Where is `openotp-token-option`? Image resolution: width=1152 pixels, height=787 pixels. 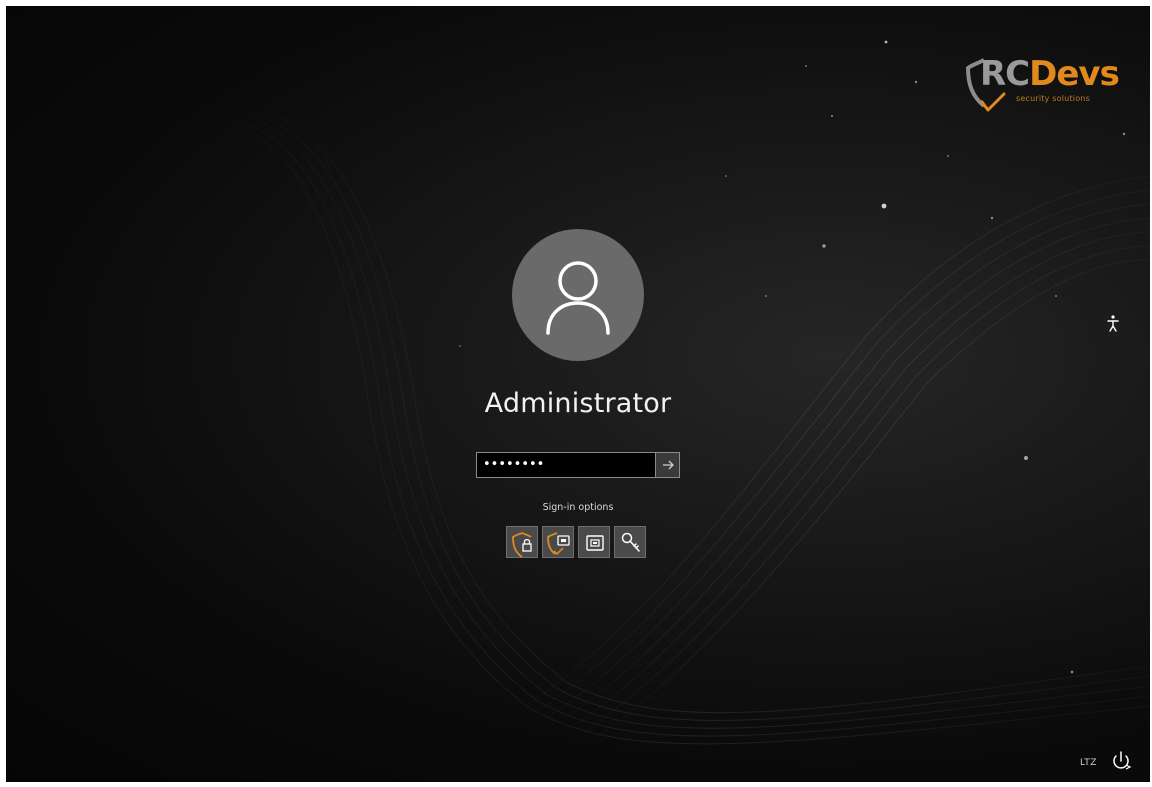 openotp-token-option is located at coordinates (558, 542).